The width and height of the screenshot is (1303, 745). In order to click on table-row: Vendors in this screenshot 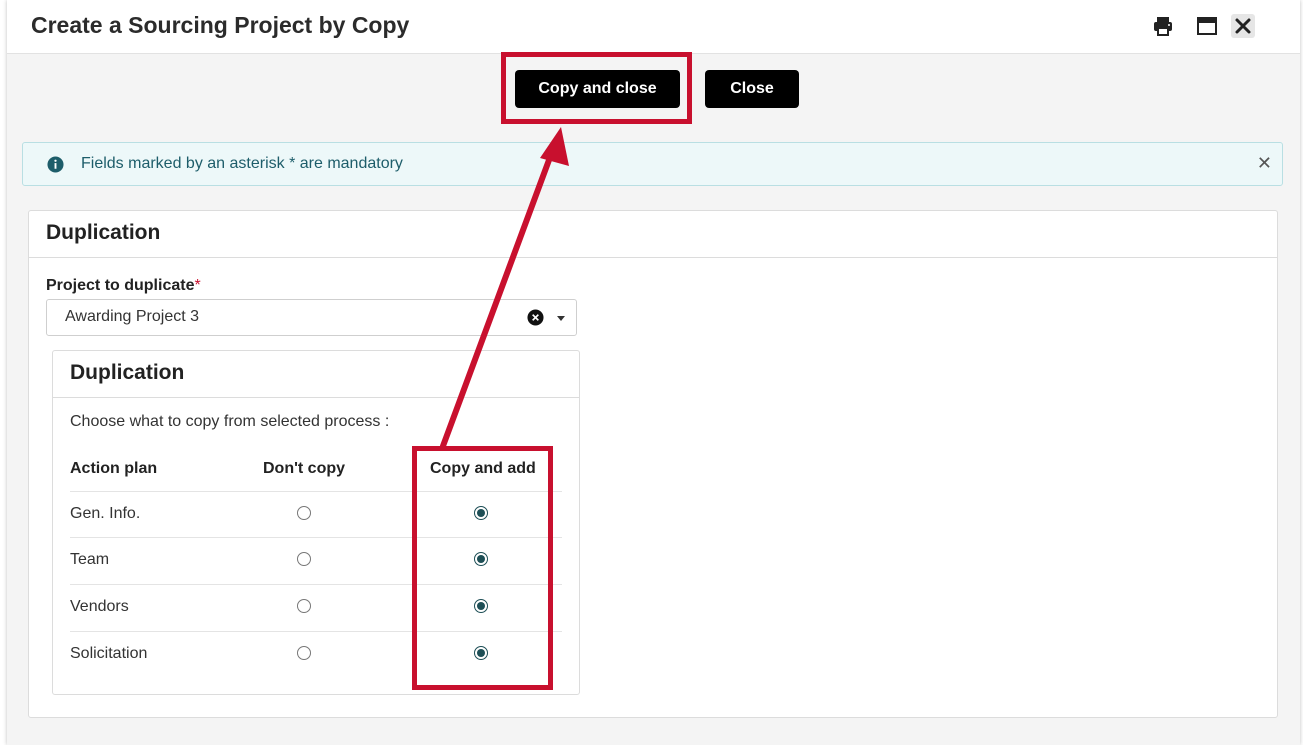, I will do `click(316, 607)`.